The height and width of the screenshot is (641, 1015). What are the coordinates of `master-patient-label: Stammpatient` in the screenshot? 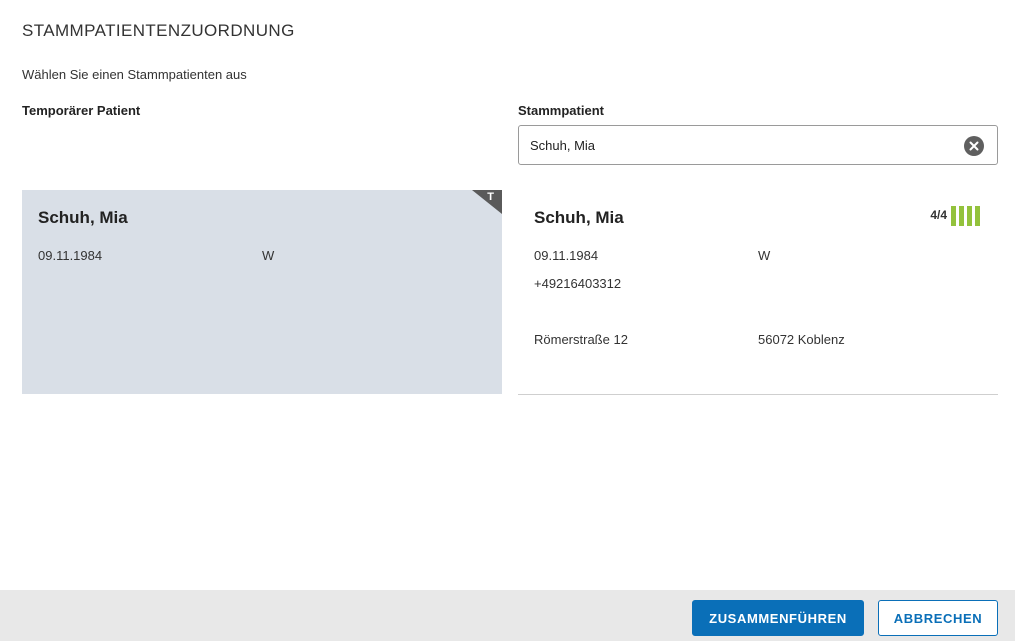 It's located at (561, 110).